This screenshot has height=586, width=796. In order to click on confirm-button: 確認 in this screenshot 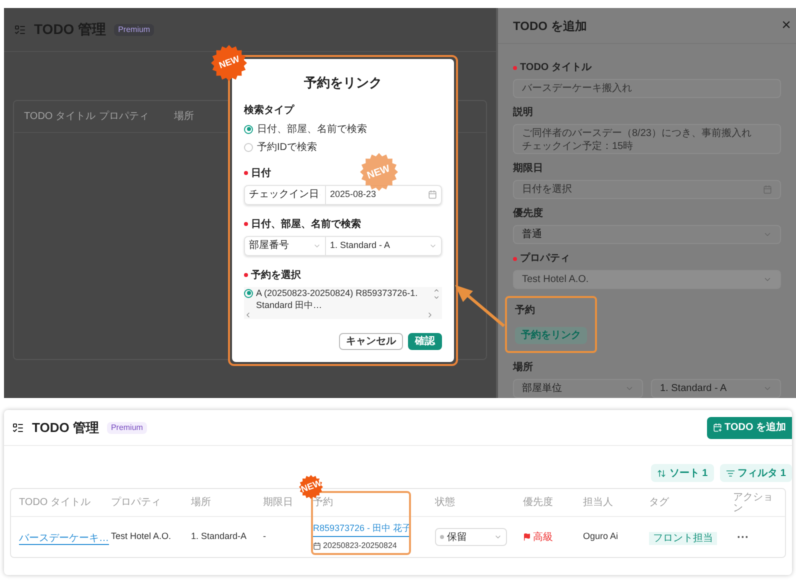, I will do `click(425, 341)`.